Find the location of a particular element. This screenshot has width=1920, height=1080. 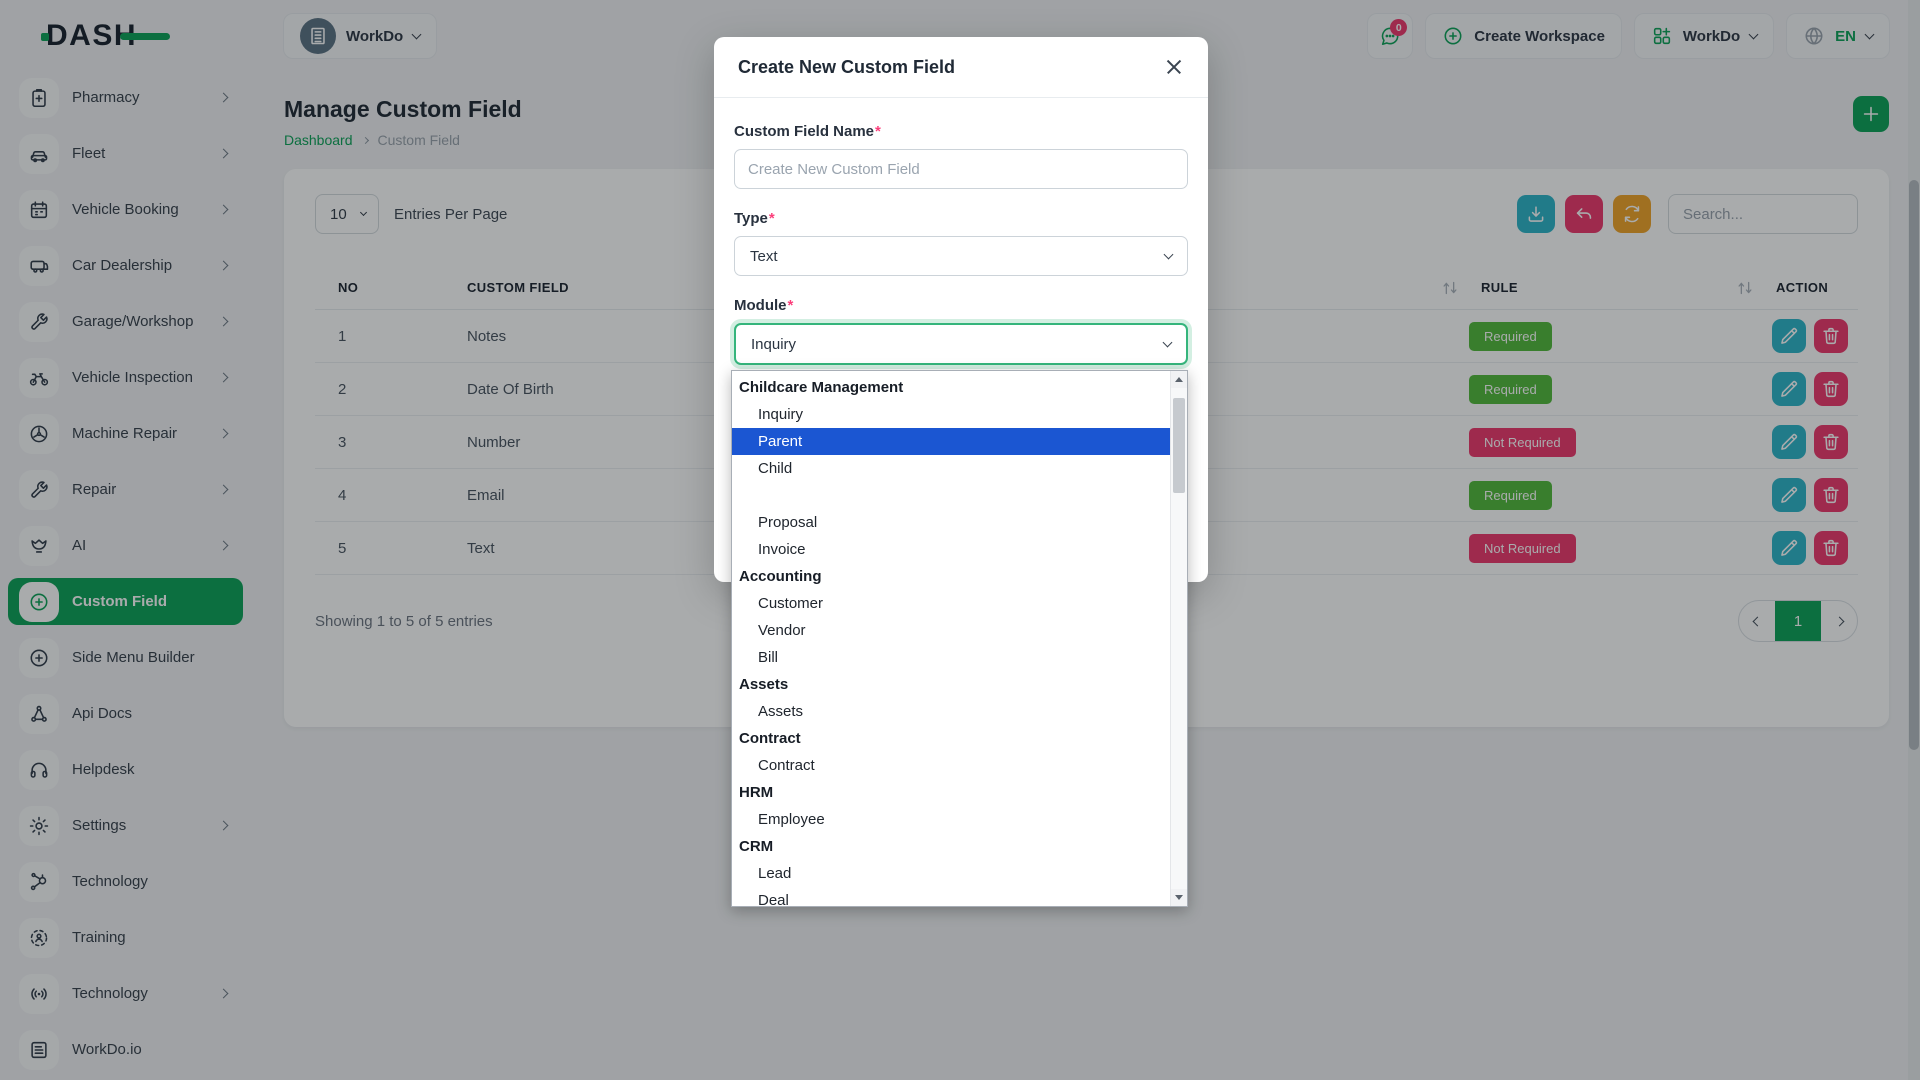

dropdown-option: Parent is located at coordinates (951, 441).